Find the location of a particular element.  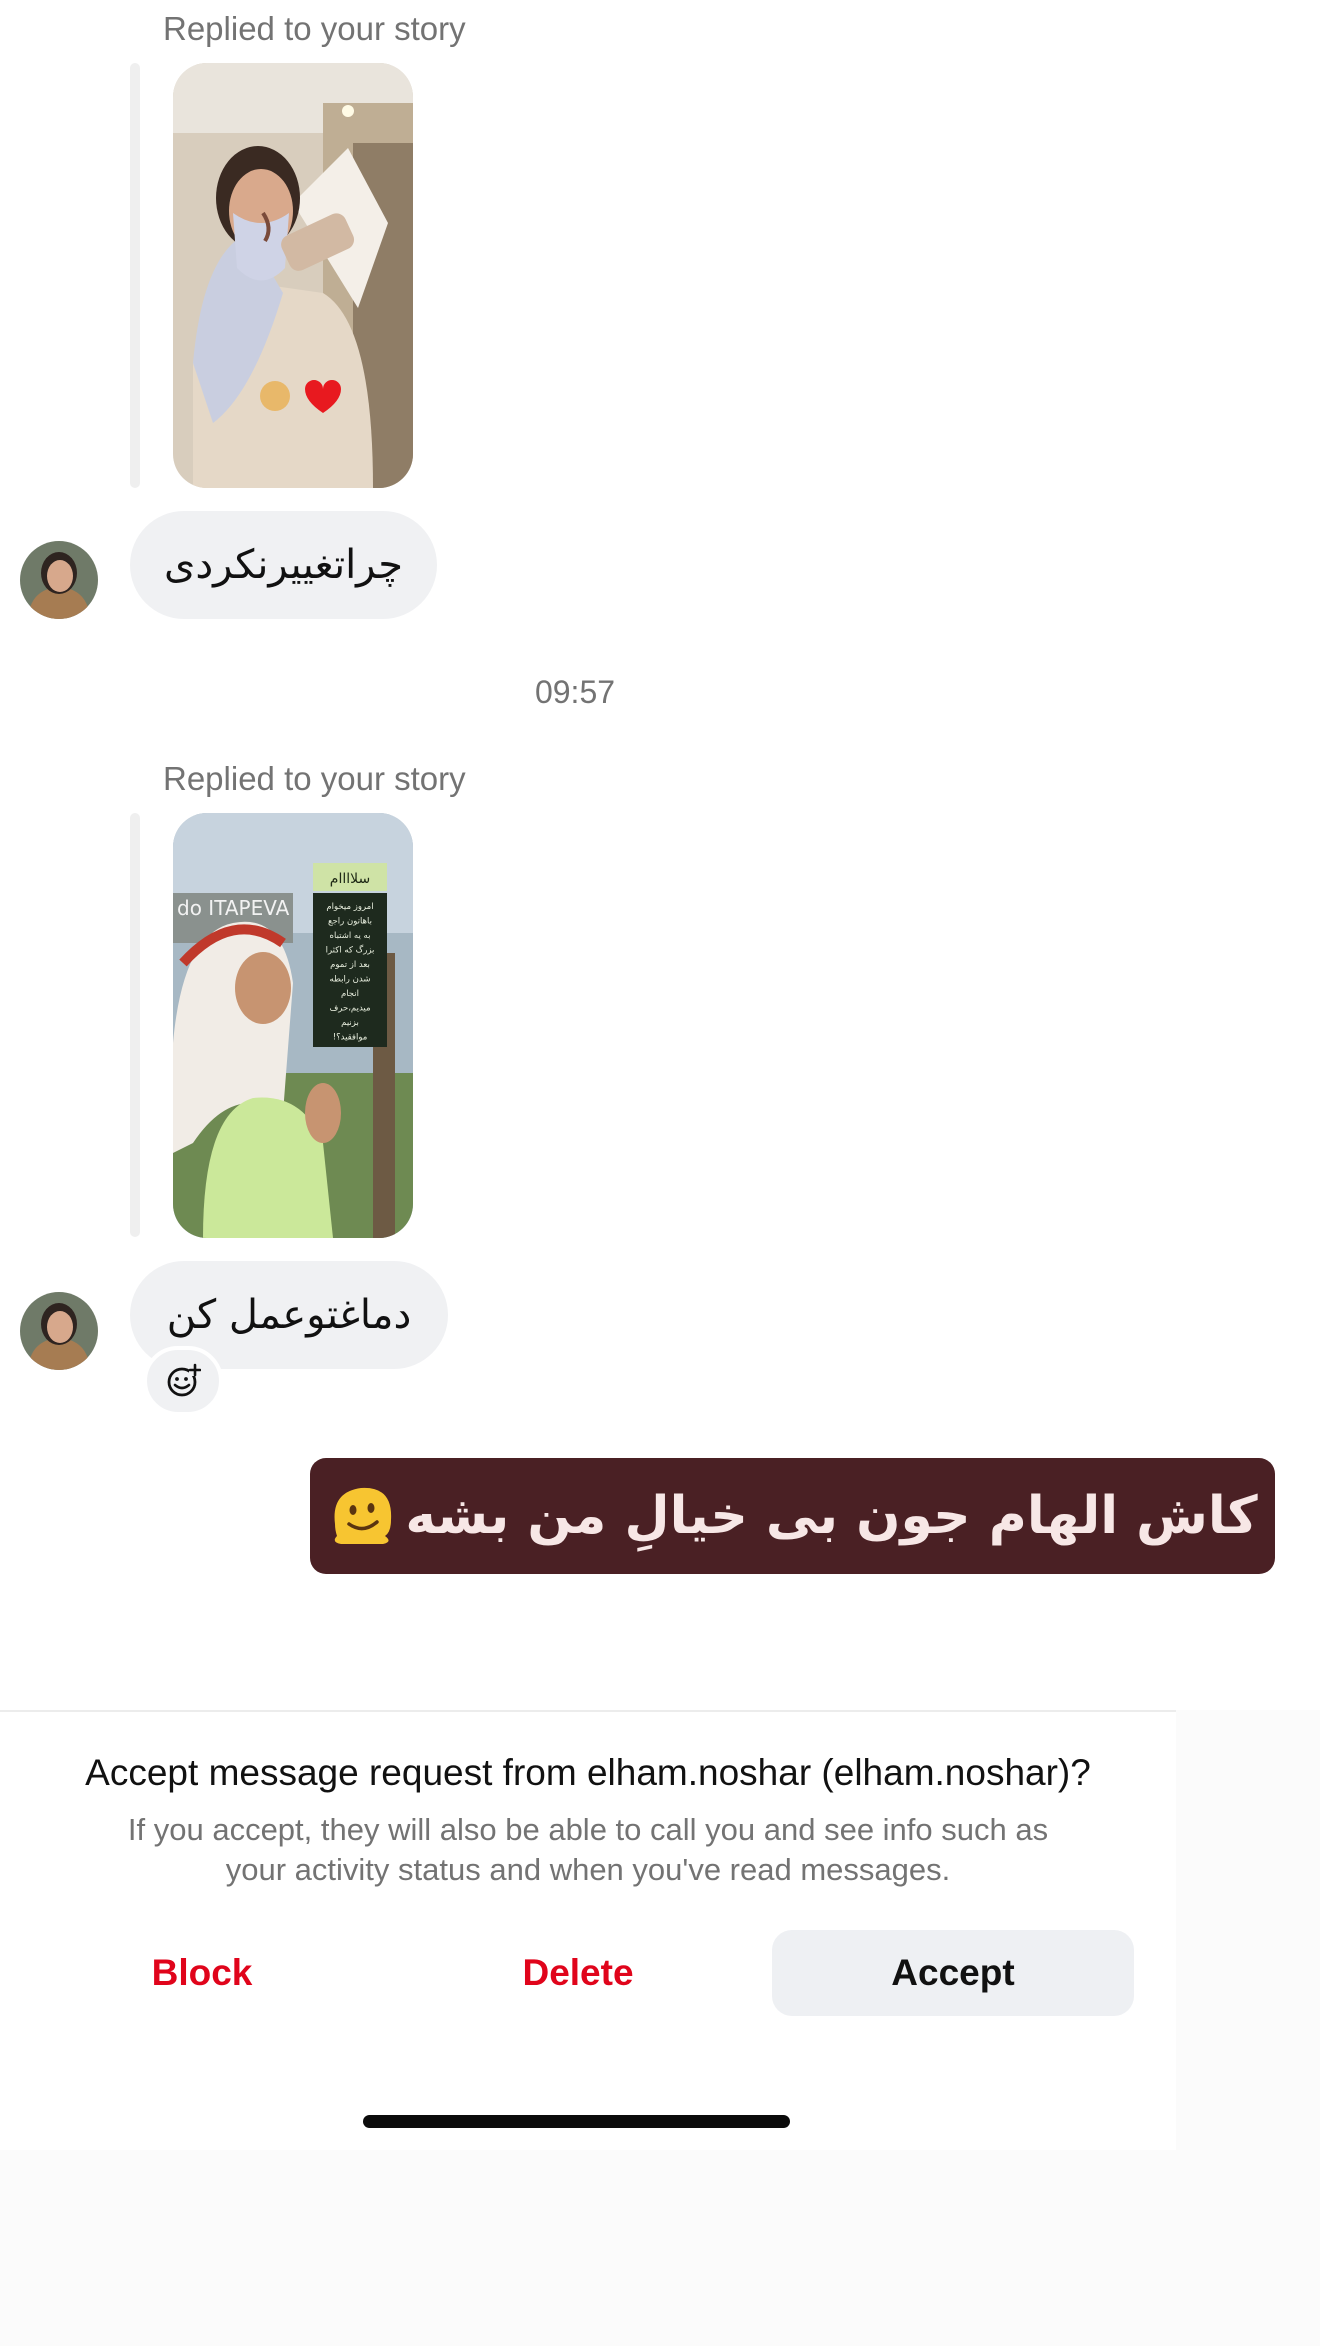

story-sticker-line: بعد از تموم is located at coordinates (350, 965).